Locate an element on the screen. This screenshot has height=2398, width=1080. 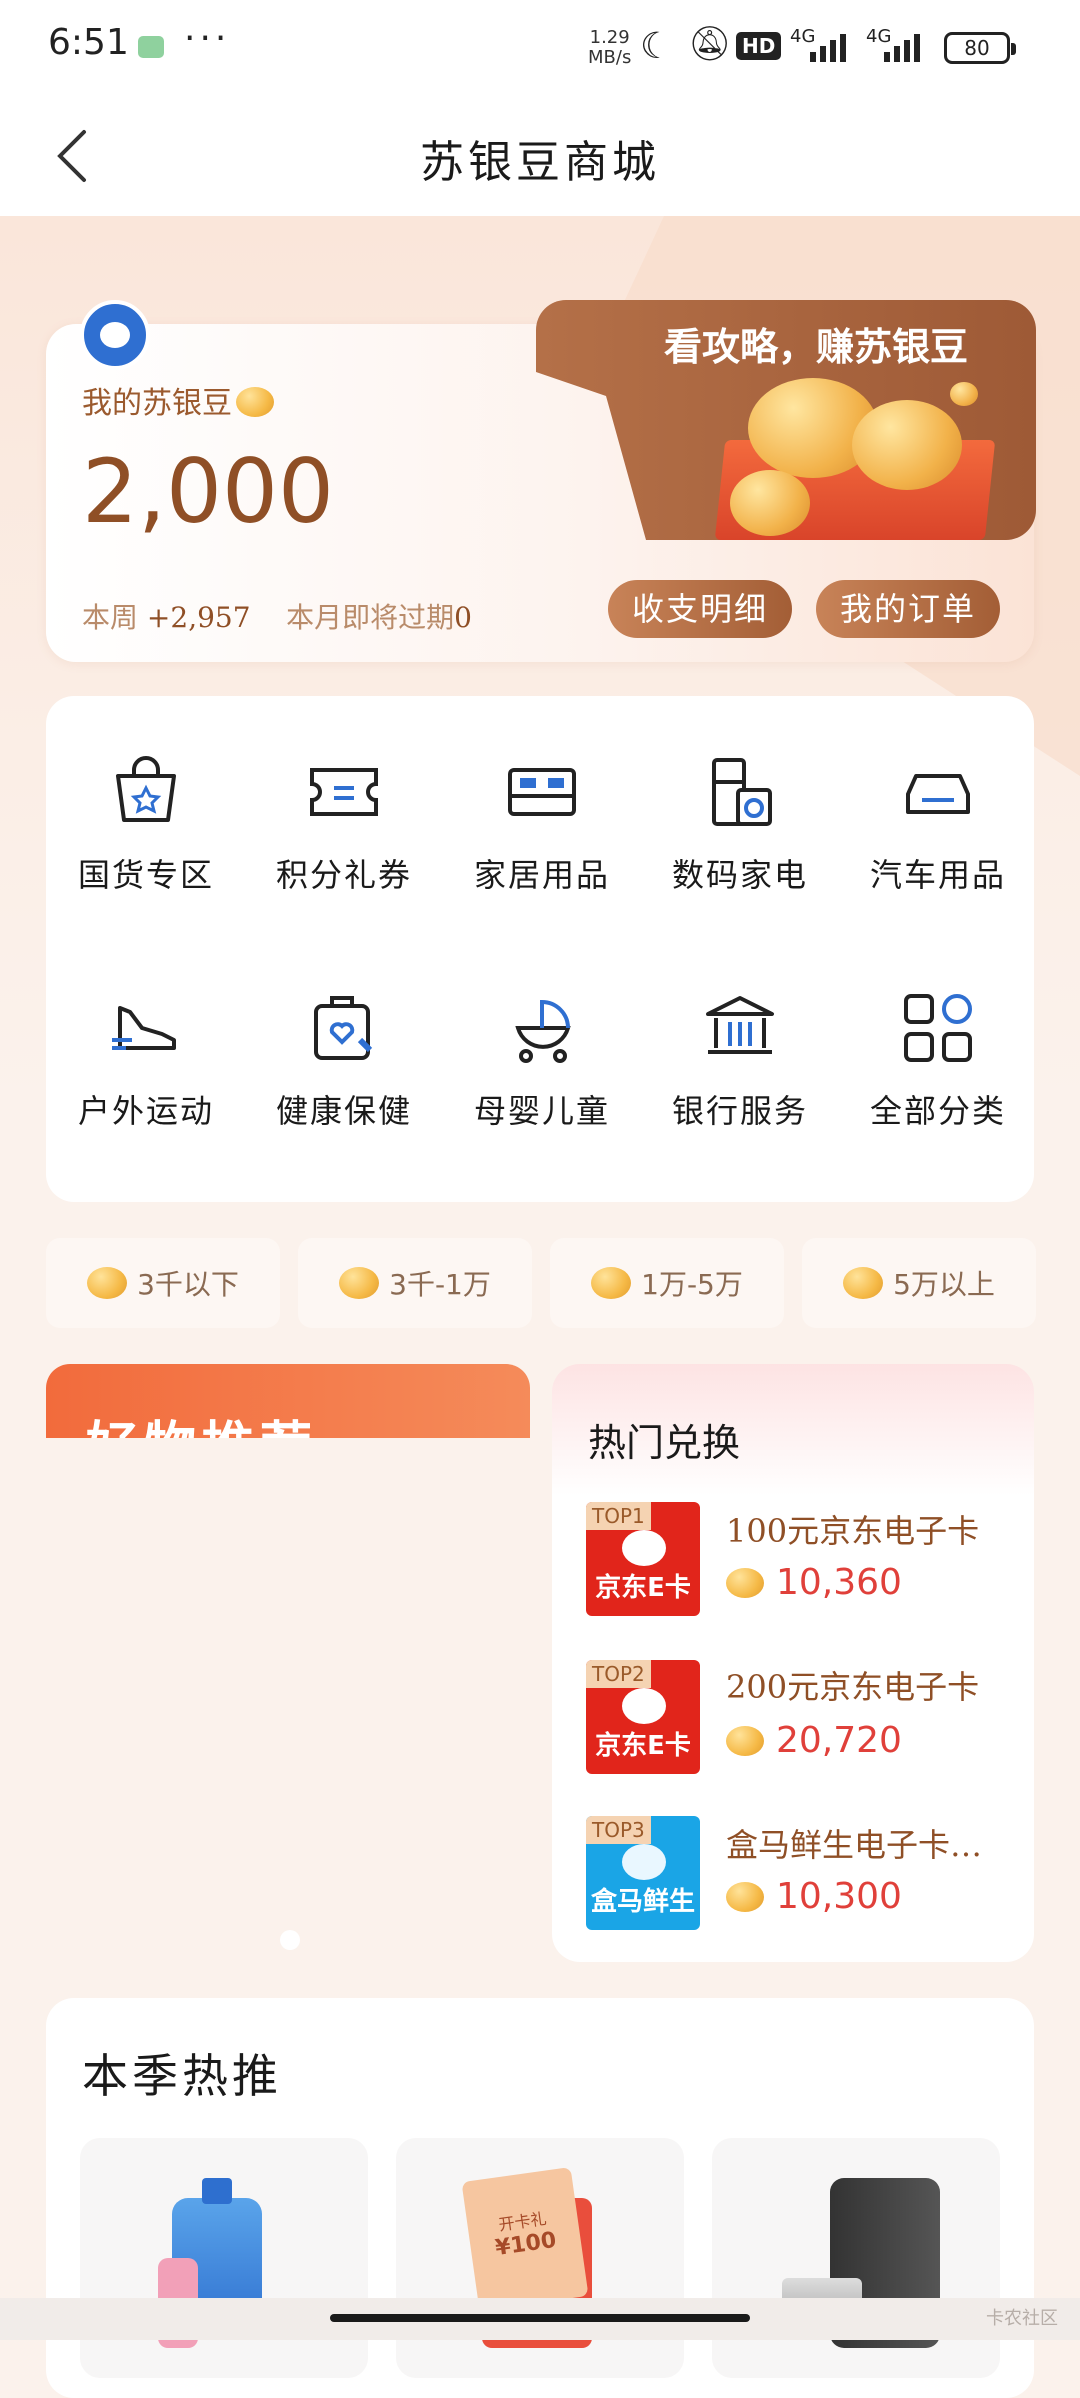
statement-button: 收支明细 is located at coordinates (700, 609).